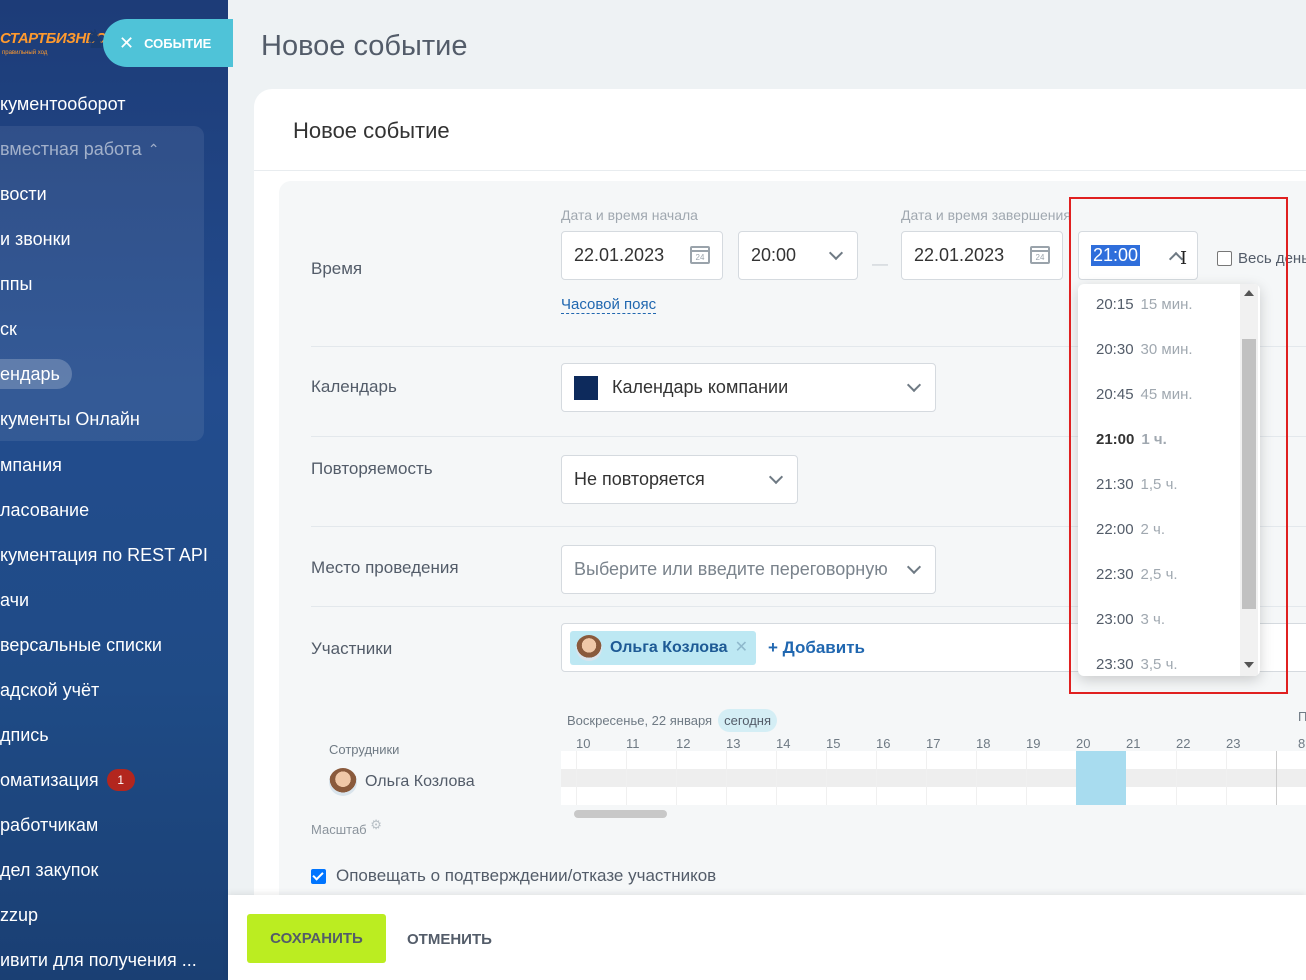 The image size is (1306, 980). Describe the element at coordinates (372, 468) in the screenshot. I see `repeat-label: Повторяемость` at that location.